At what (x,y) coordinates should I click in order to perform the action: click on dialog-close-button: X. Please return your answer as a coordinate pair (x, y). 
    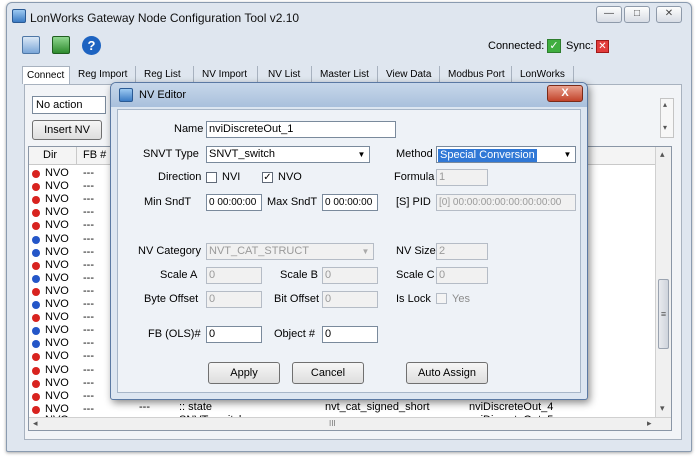
    Looking at the image, I should click on (565, 93).